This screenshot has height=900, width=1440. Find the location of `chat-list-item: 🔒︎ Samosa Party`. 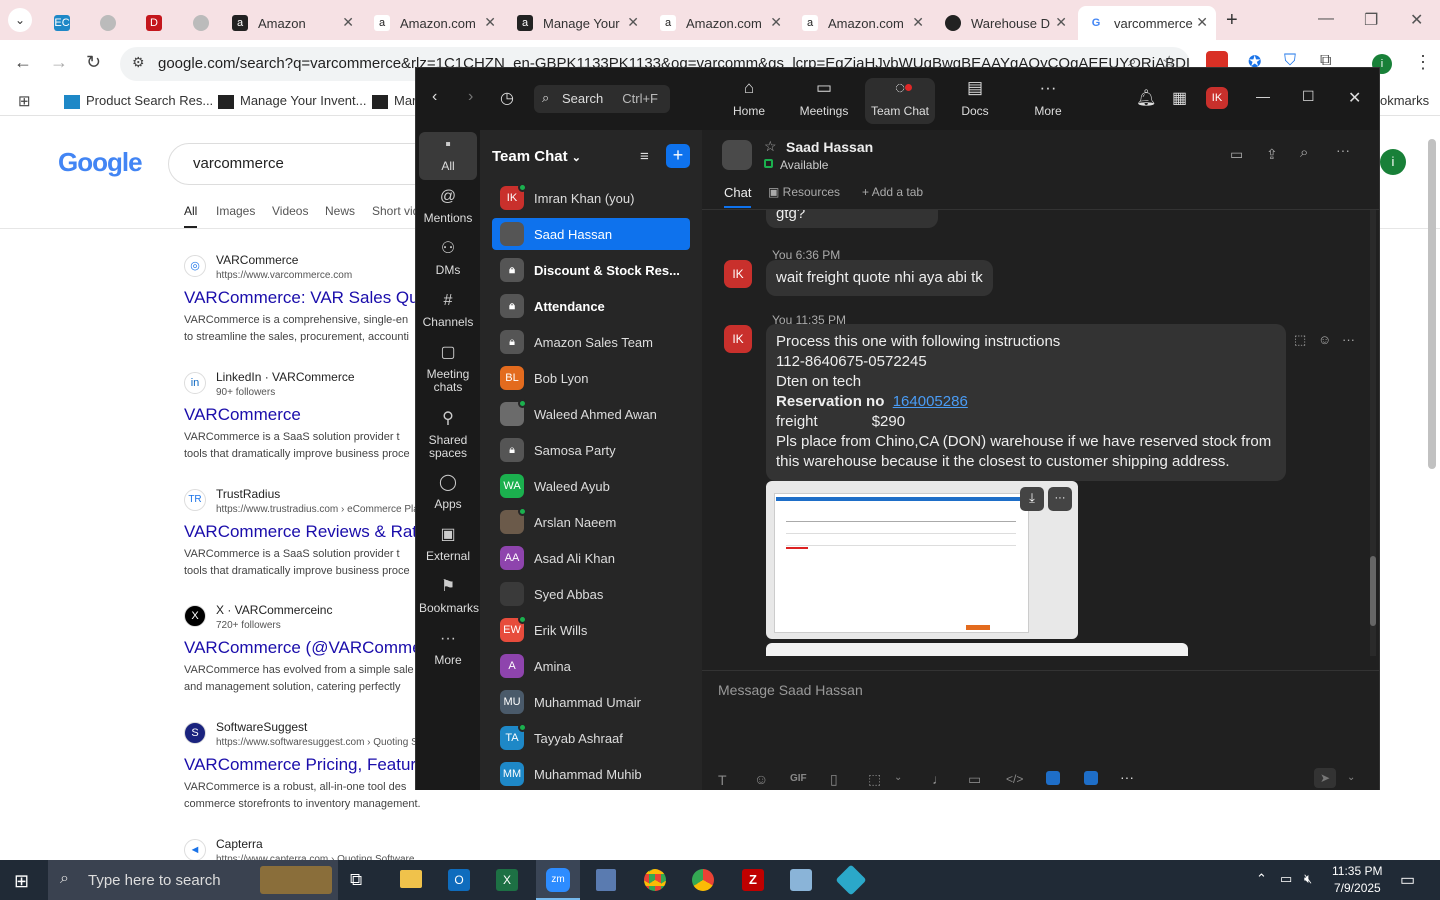

chat-list-item: 🔒︎ Samosa Party is located at coordinates (591, 450).